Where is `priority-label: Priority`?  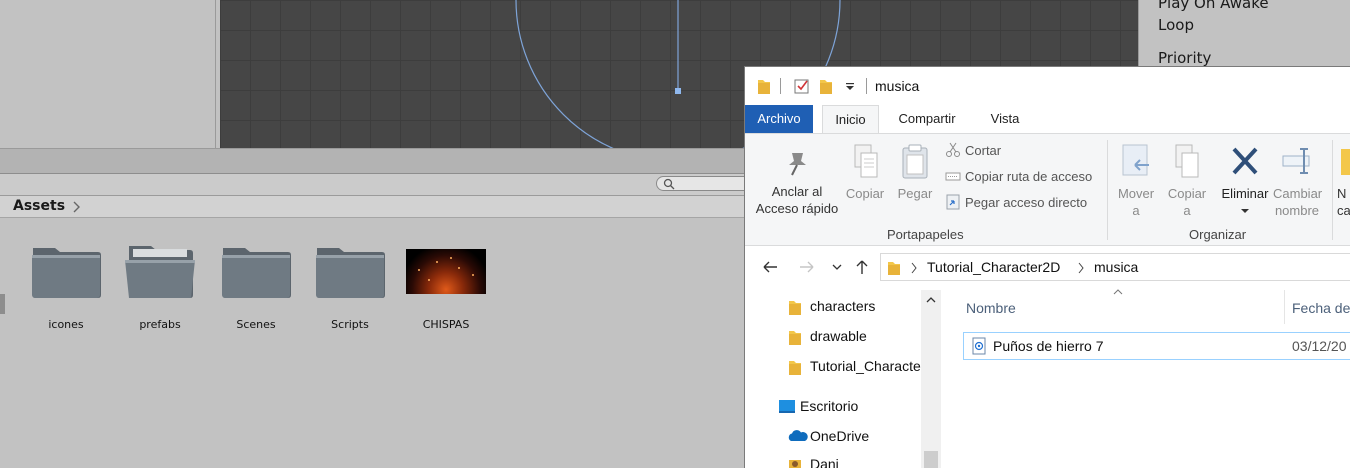 priority-label: Priority is located at coordinates (1185, 58).